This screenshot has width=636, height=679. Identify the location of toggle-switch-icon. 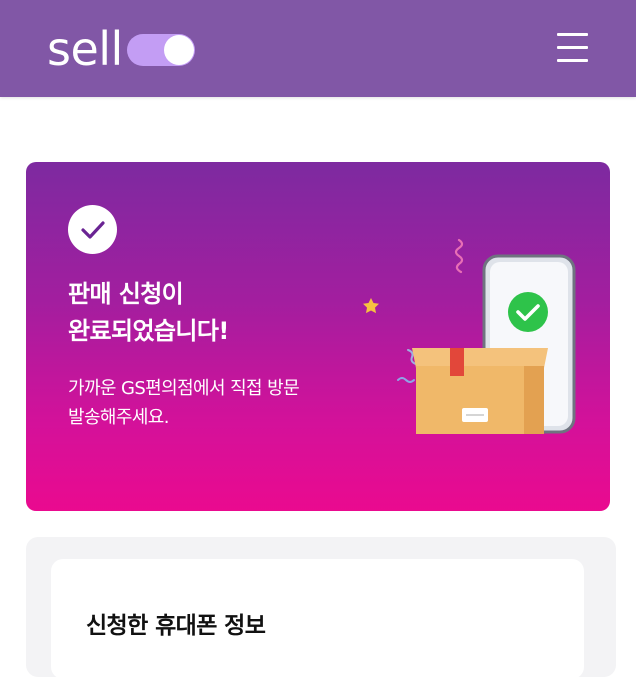
(160, 50).